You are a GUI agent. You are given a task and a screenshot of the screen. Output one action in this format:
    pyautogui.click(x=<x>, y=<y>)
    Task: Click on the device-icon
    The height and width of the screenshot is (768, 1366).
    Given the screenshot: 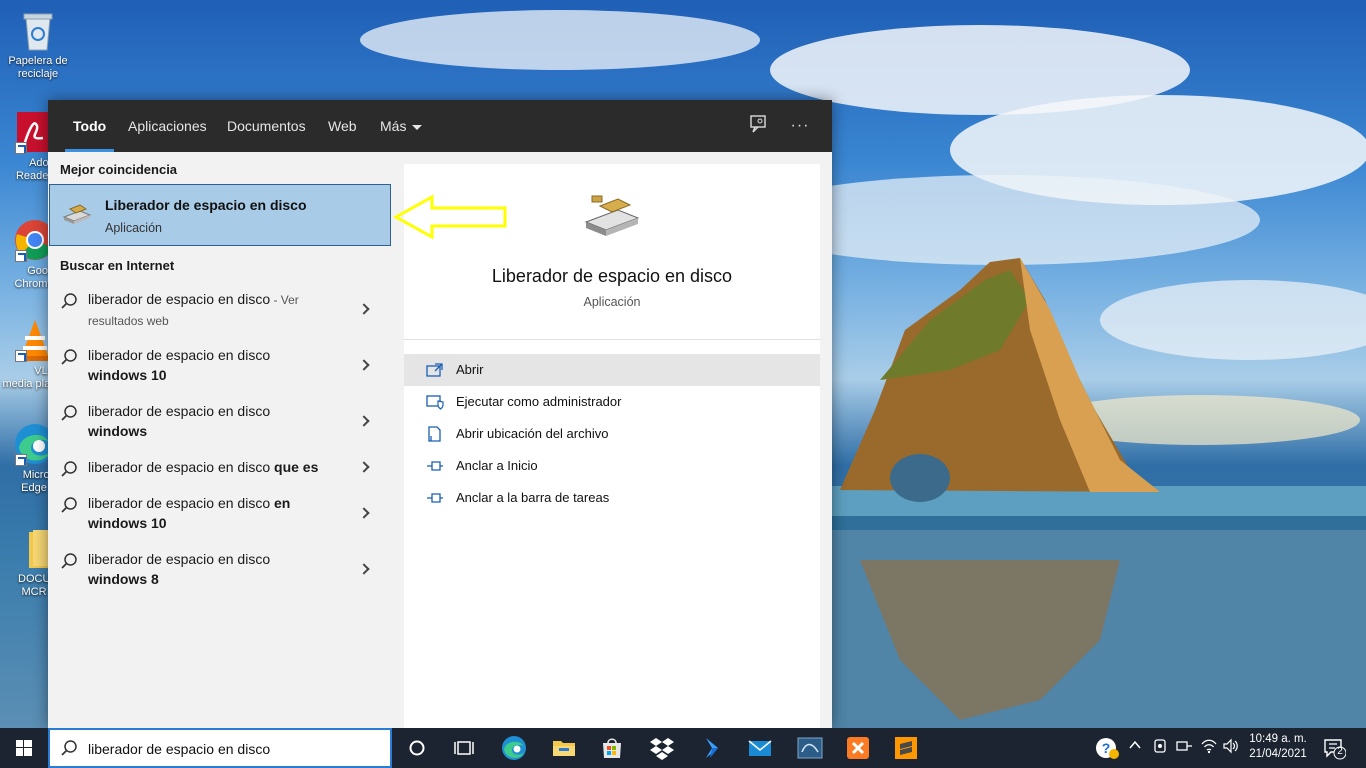 What is the action you would take?
    pyautogui.click(x=1160, y=747)
    